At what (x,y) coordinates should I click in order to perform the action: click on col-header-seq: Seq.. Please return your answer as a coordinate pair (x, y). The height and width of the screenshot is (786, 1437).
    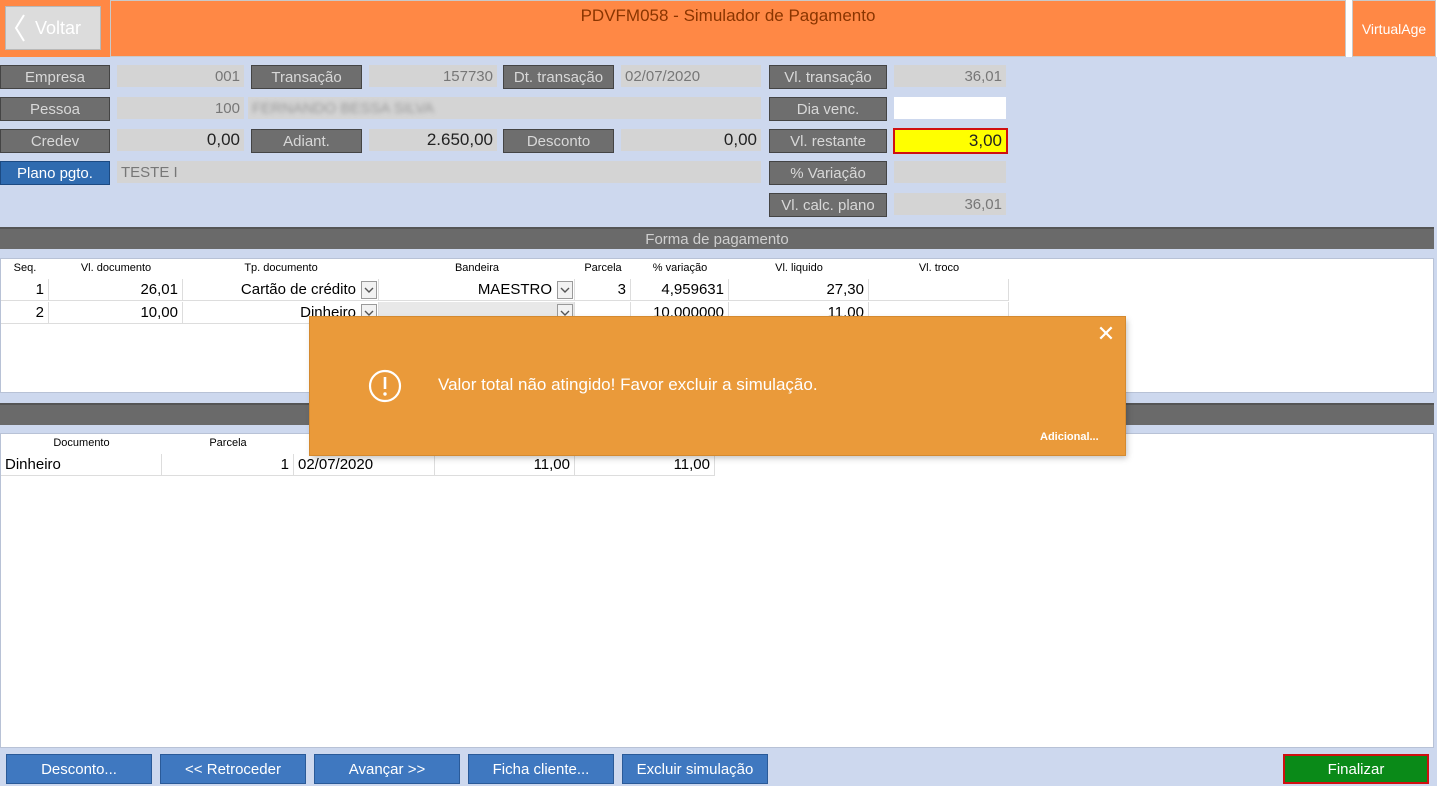
    Looking at the image, I should click on (25, 268).